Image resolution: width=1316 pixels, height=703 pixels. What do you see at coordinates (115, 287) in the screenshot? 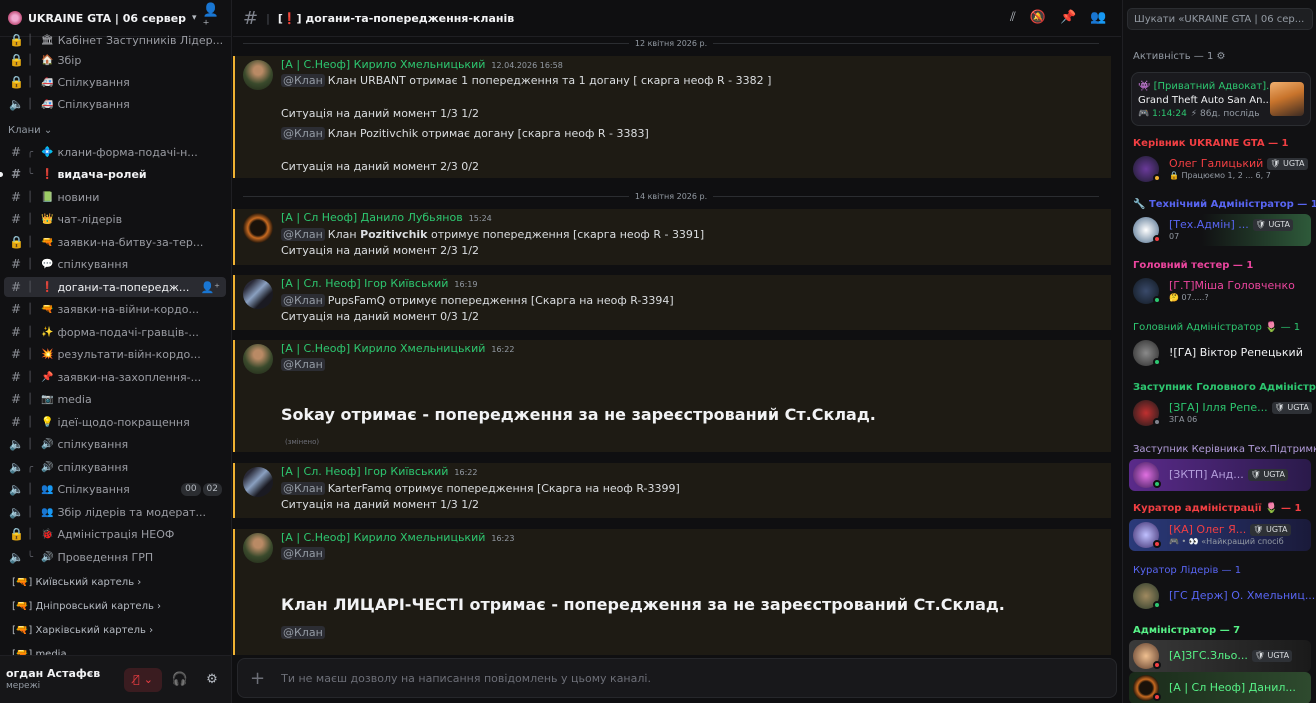
I see `channel-item-active: # │ ❗ догани-та-попередж... 👤⁺` at bounding box center [115, 287].